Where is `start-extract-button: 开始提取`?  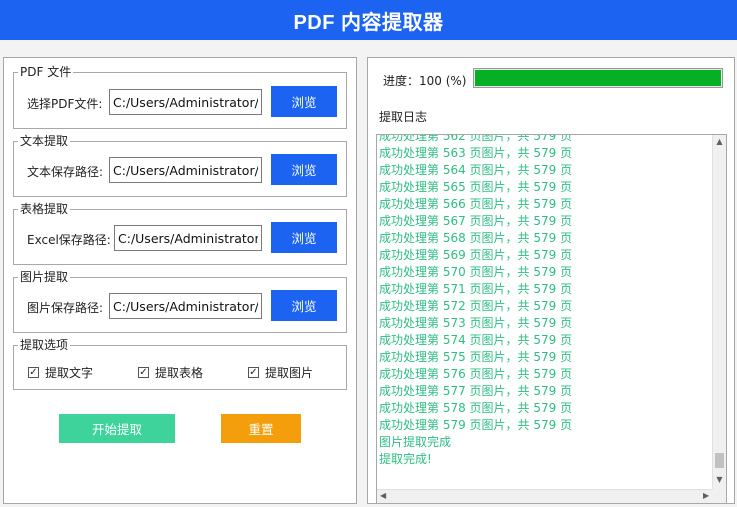 start-extract-button: 开始提取 is located at coordinates (117, 428).